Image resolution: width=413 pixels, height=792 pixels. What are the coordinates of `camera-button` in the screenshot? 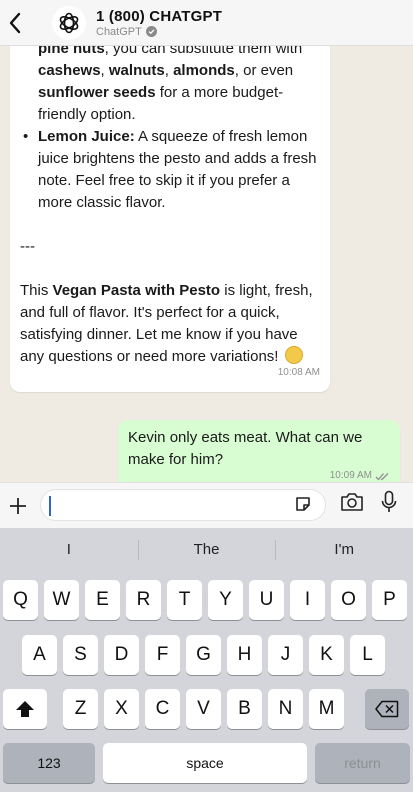 It's located at (352, 504).